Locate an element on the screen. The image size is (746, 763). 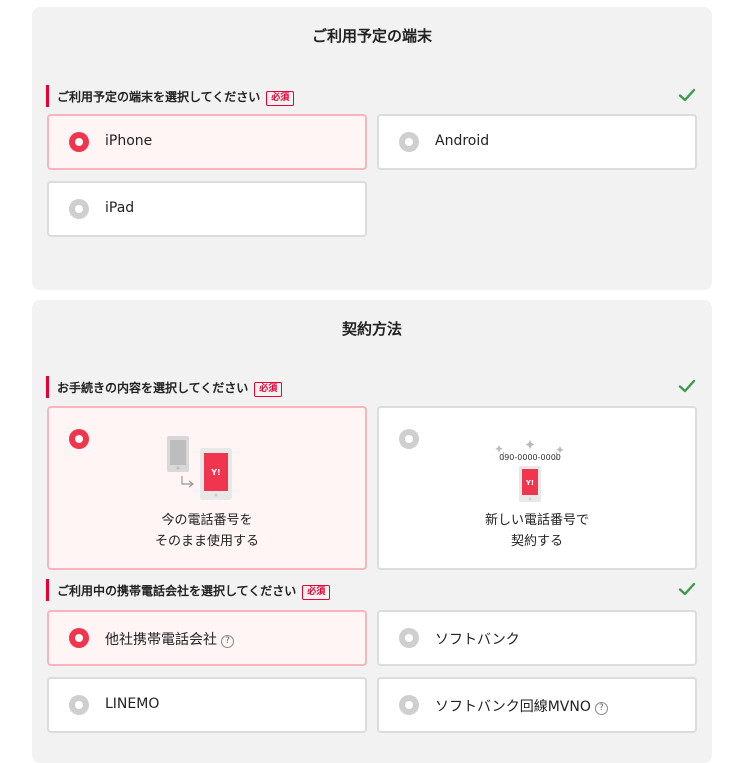
new-number-phone-icon: 090-0000-0000 Y! is located at coordinates (529, 471).